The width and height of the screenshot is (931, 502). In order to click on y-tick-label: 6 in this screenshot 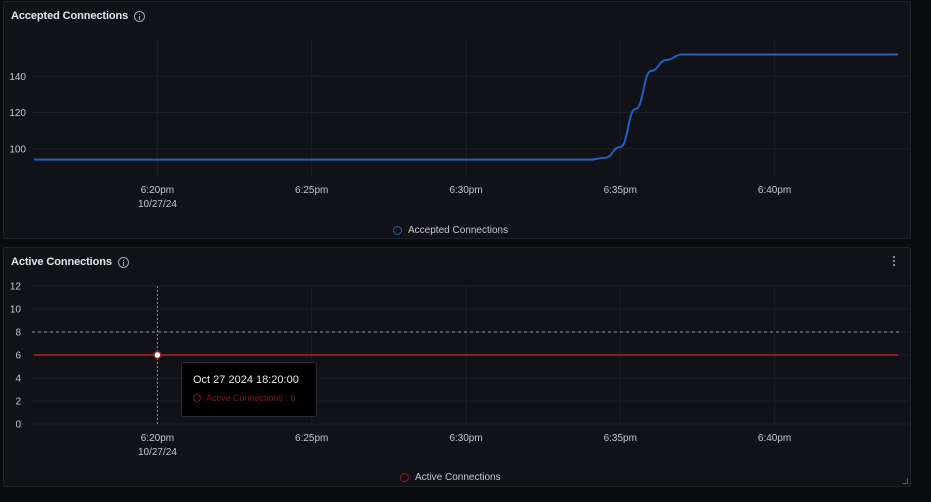, I will do `click(18, 356)`.